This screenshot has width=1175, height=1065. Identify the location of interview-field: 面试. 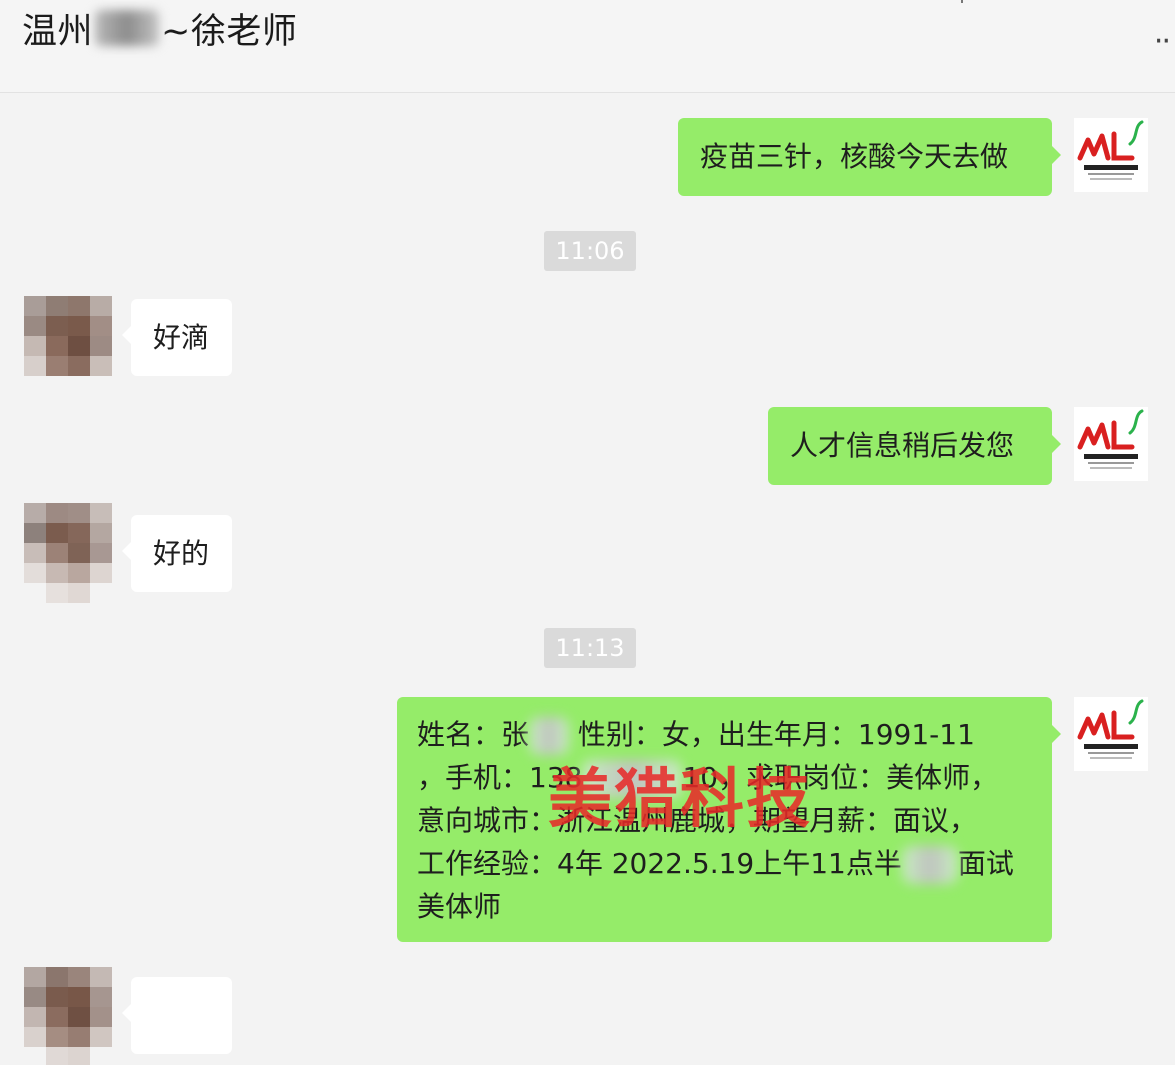
(985, 863).